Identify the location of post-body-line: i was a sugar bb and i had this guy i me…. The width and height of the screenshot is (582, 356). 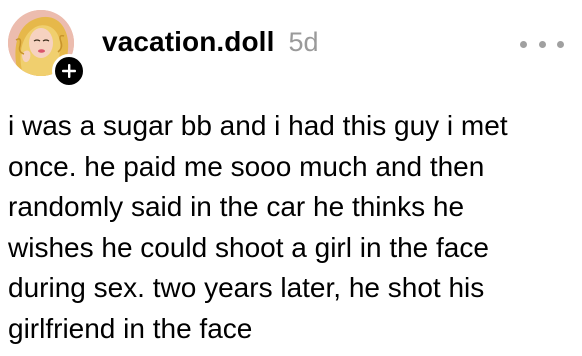
(258, 125).